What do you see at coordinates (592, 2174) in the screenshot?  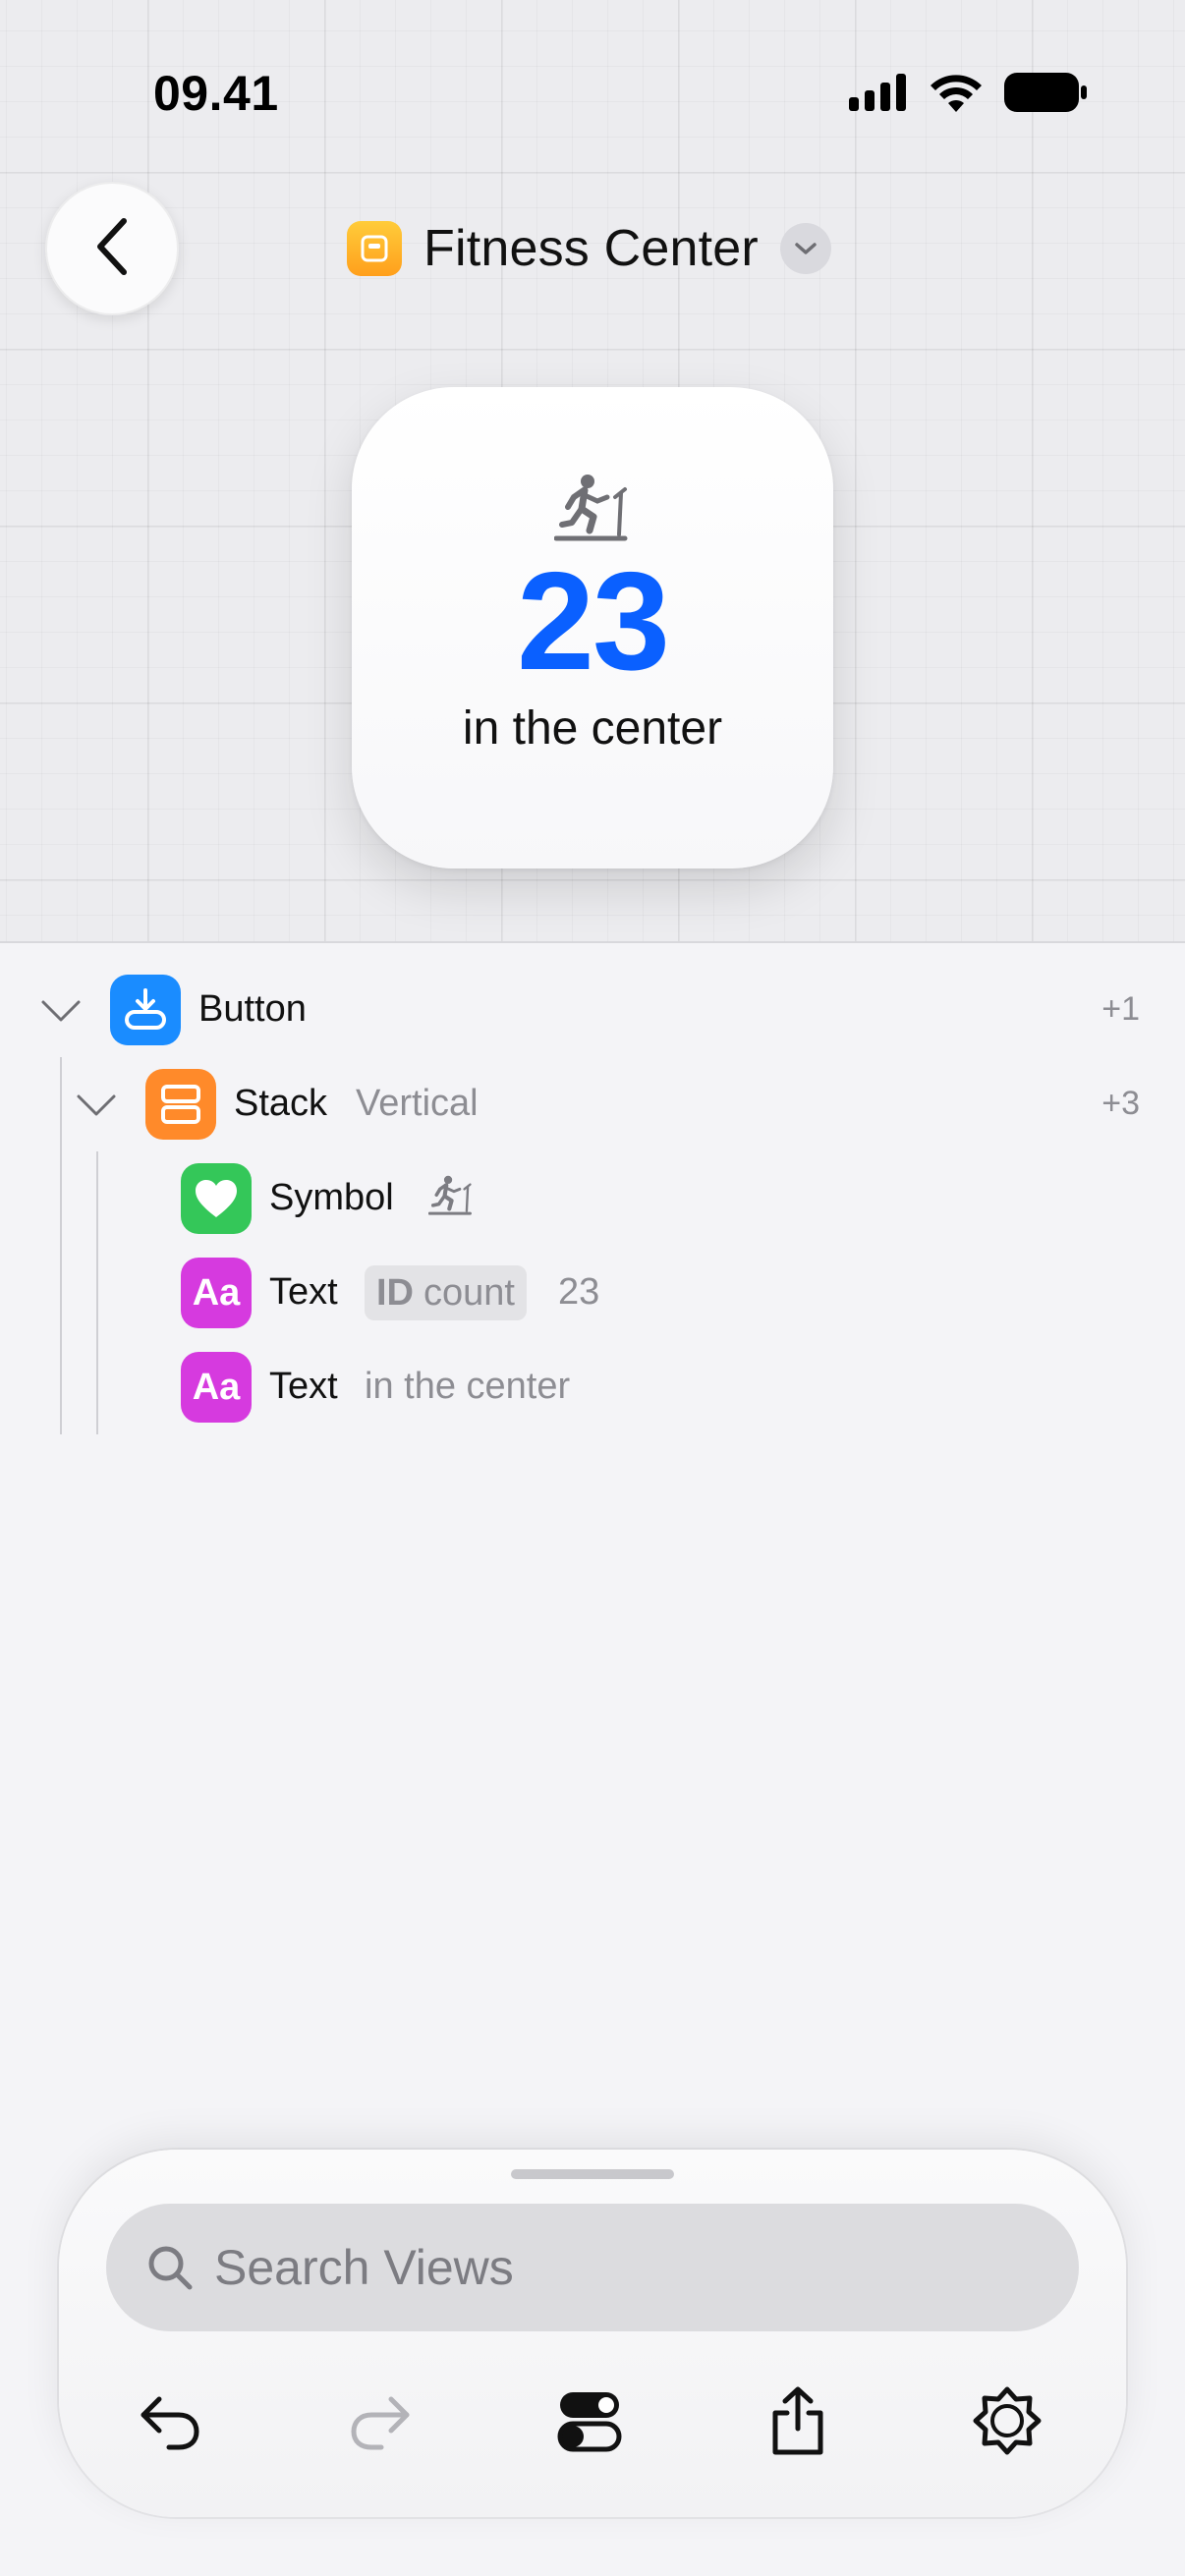 I see `sheet-grabber` at bounding box center [592, 2174].